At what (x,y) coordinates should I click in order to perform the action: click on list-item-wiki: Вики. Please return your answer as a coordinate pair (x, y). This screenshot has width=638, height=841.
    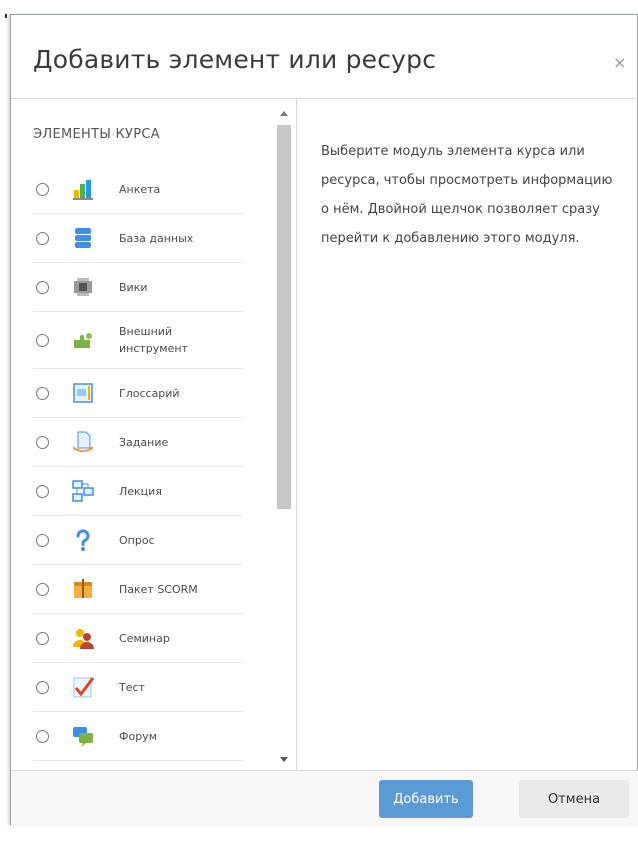
    Looking at the image, I should click on (138, 287).